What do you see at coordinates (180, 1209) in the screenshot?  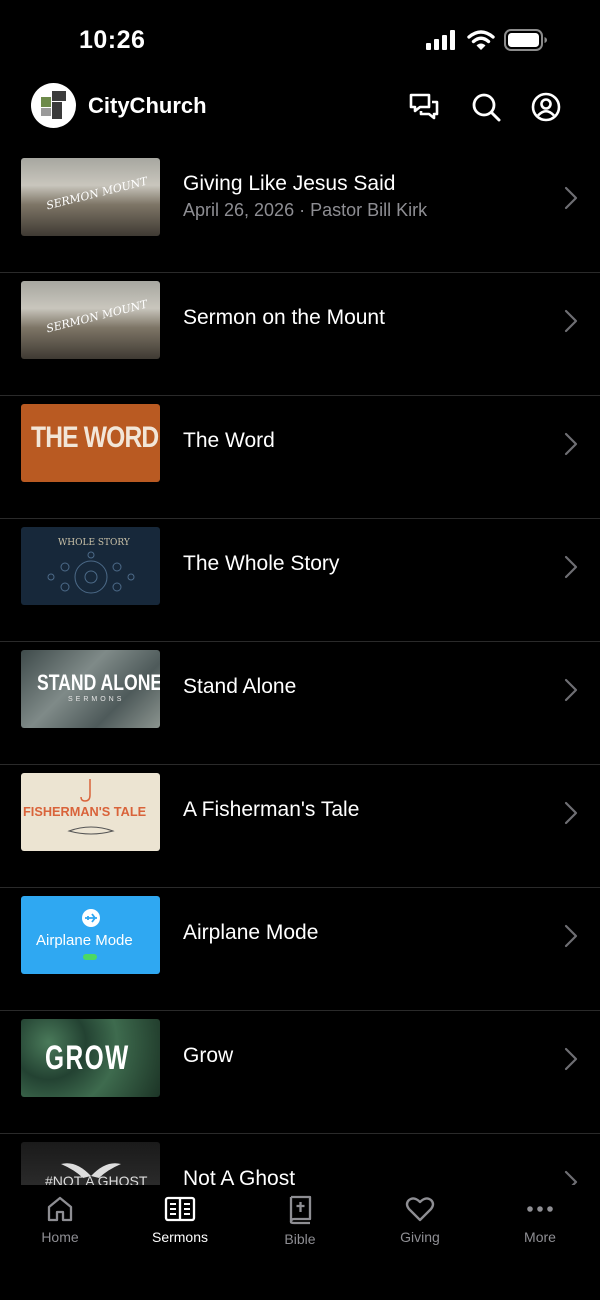 I see `book-icon` at bounding box center [180, 1209].